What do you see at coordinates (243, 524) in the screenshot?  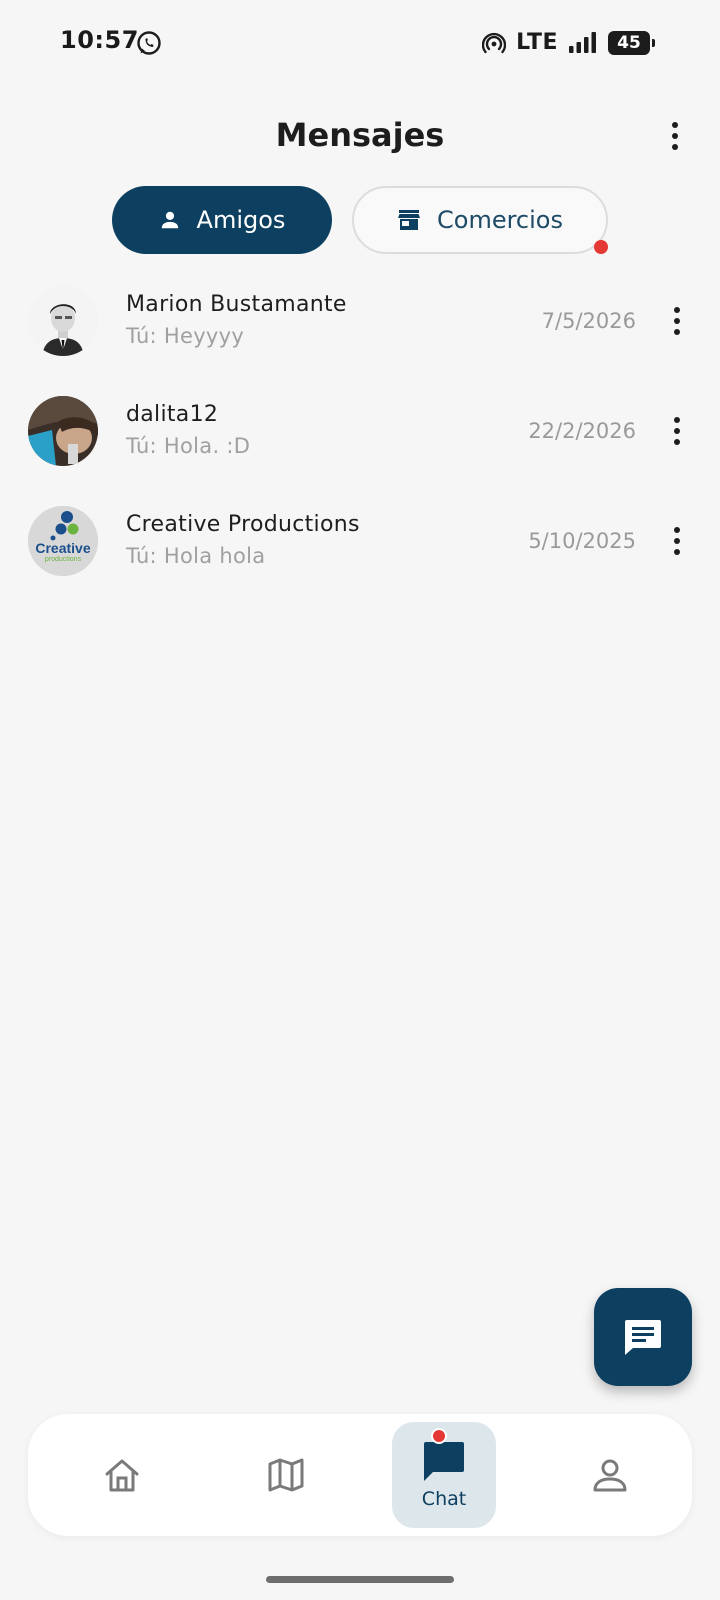 I see `chat-name: Creative Productions` at bounding box center [243, 524].